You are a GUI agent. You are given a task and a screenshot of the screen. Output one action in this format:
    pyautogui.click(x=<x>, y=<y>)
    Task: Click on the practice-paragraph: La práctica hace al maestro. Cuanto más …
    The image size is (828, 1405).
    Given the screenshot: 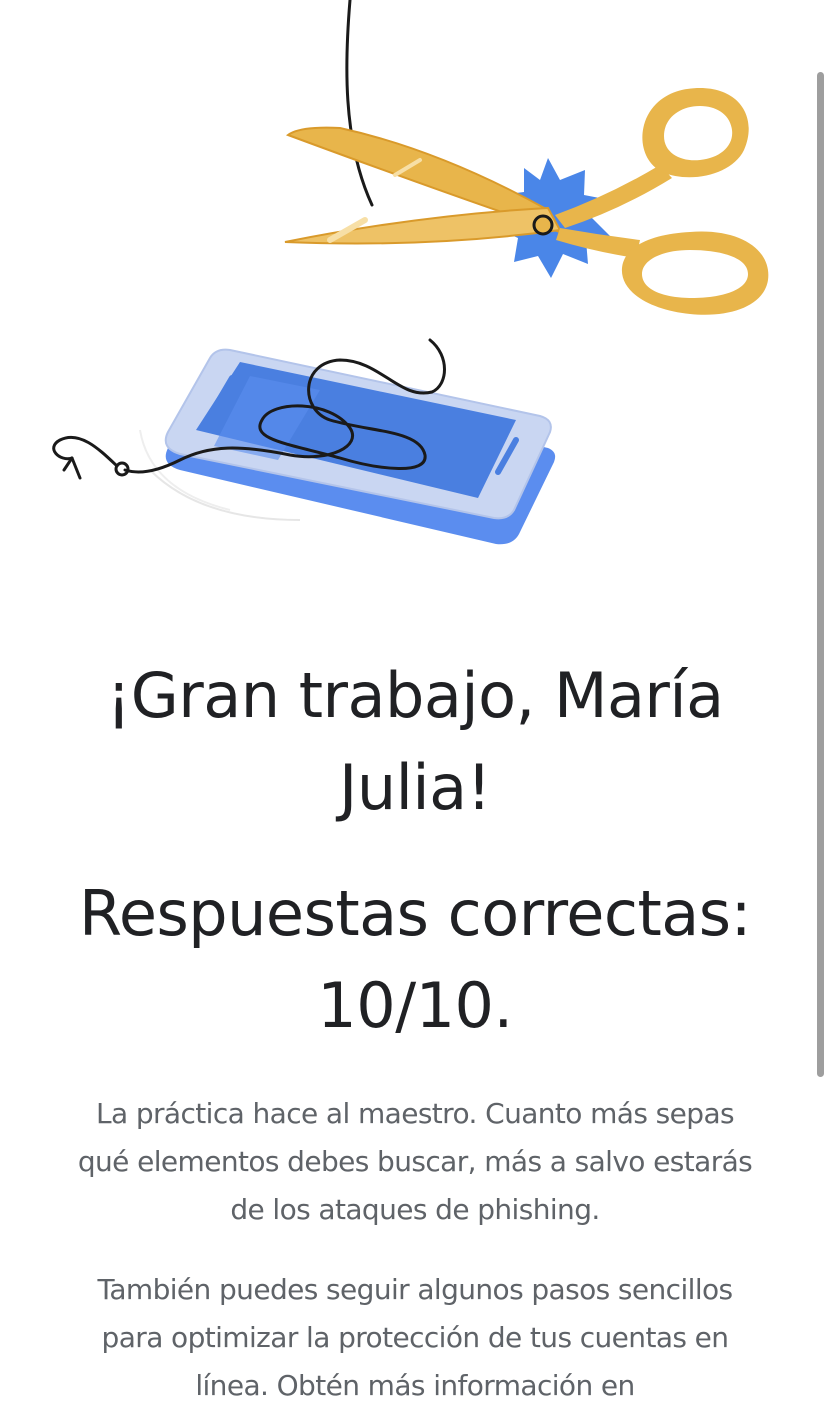 What is the action you would take?
    pyautogui.click(x=415, y=1161)
    